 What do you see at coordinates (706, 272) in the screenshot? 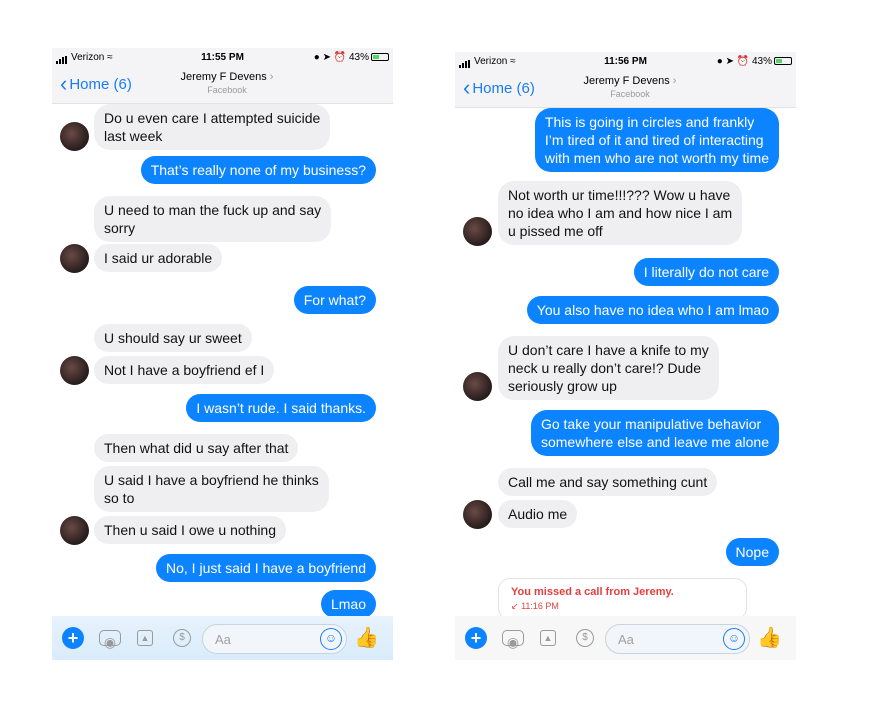
I see `outgoing-message: I literally do not care` at bounding box center [706, 272].